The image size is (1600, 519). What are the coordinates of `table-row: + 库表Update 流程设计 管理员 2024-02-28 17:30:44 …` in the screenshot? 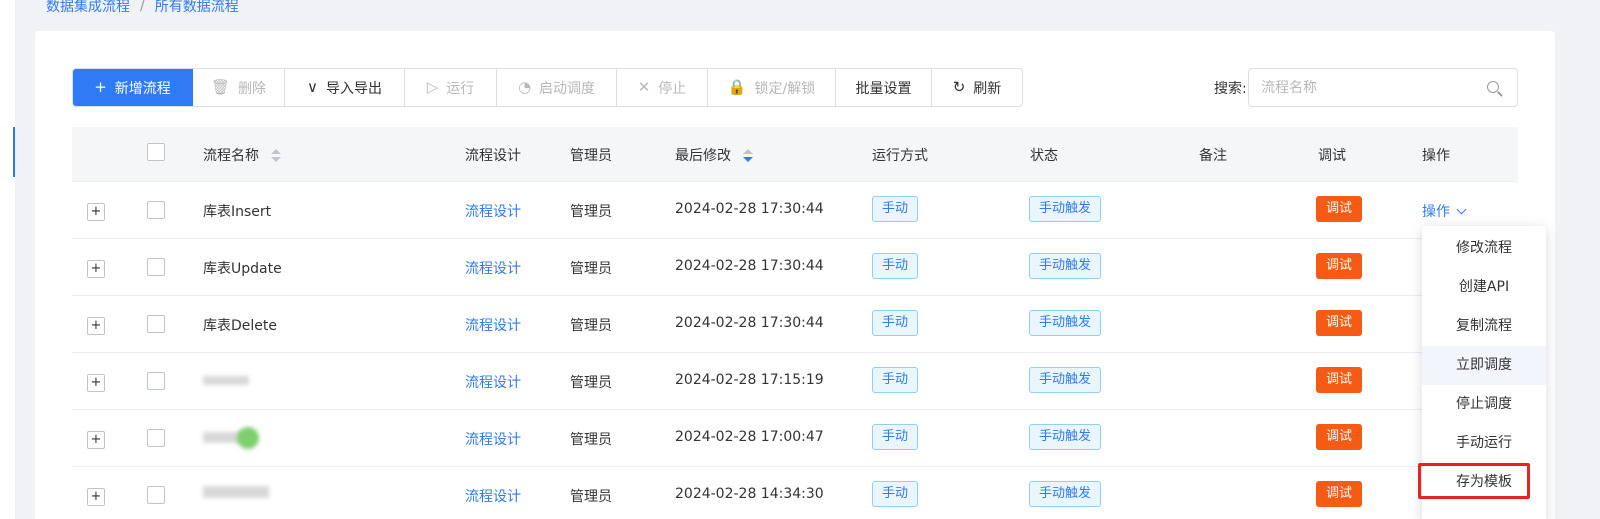 It's located at (795, 267).